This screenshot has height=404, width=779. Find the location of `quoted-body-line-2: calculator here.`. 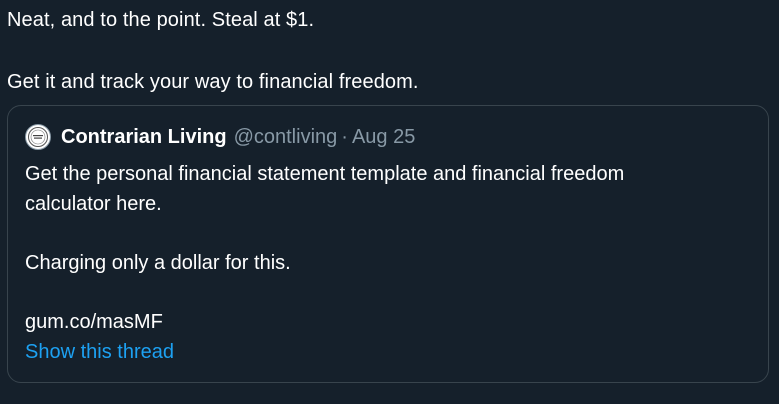

quoted-body-line-2: calculator here. is located at coordinates (93, 204).